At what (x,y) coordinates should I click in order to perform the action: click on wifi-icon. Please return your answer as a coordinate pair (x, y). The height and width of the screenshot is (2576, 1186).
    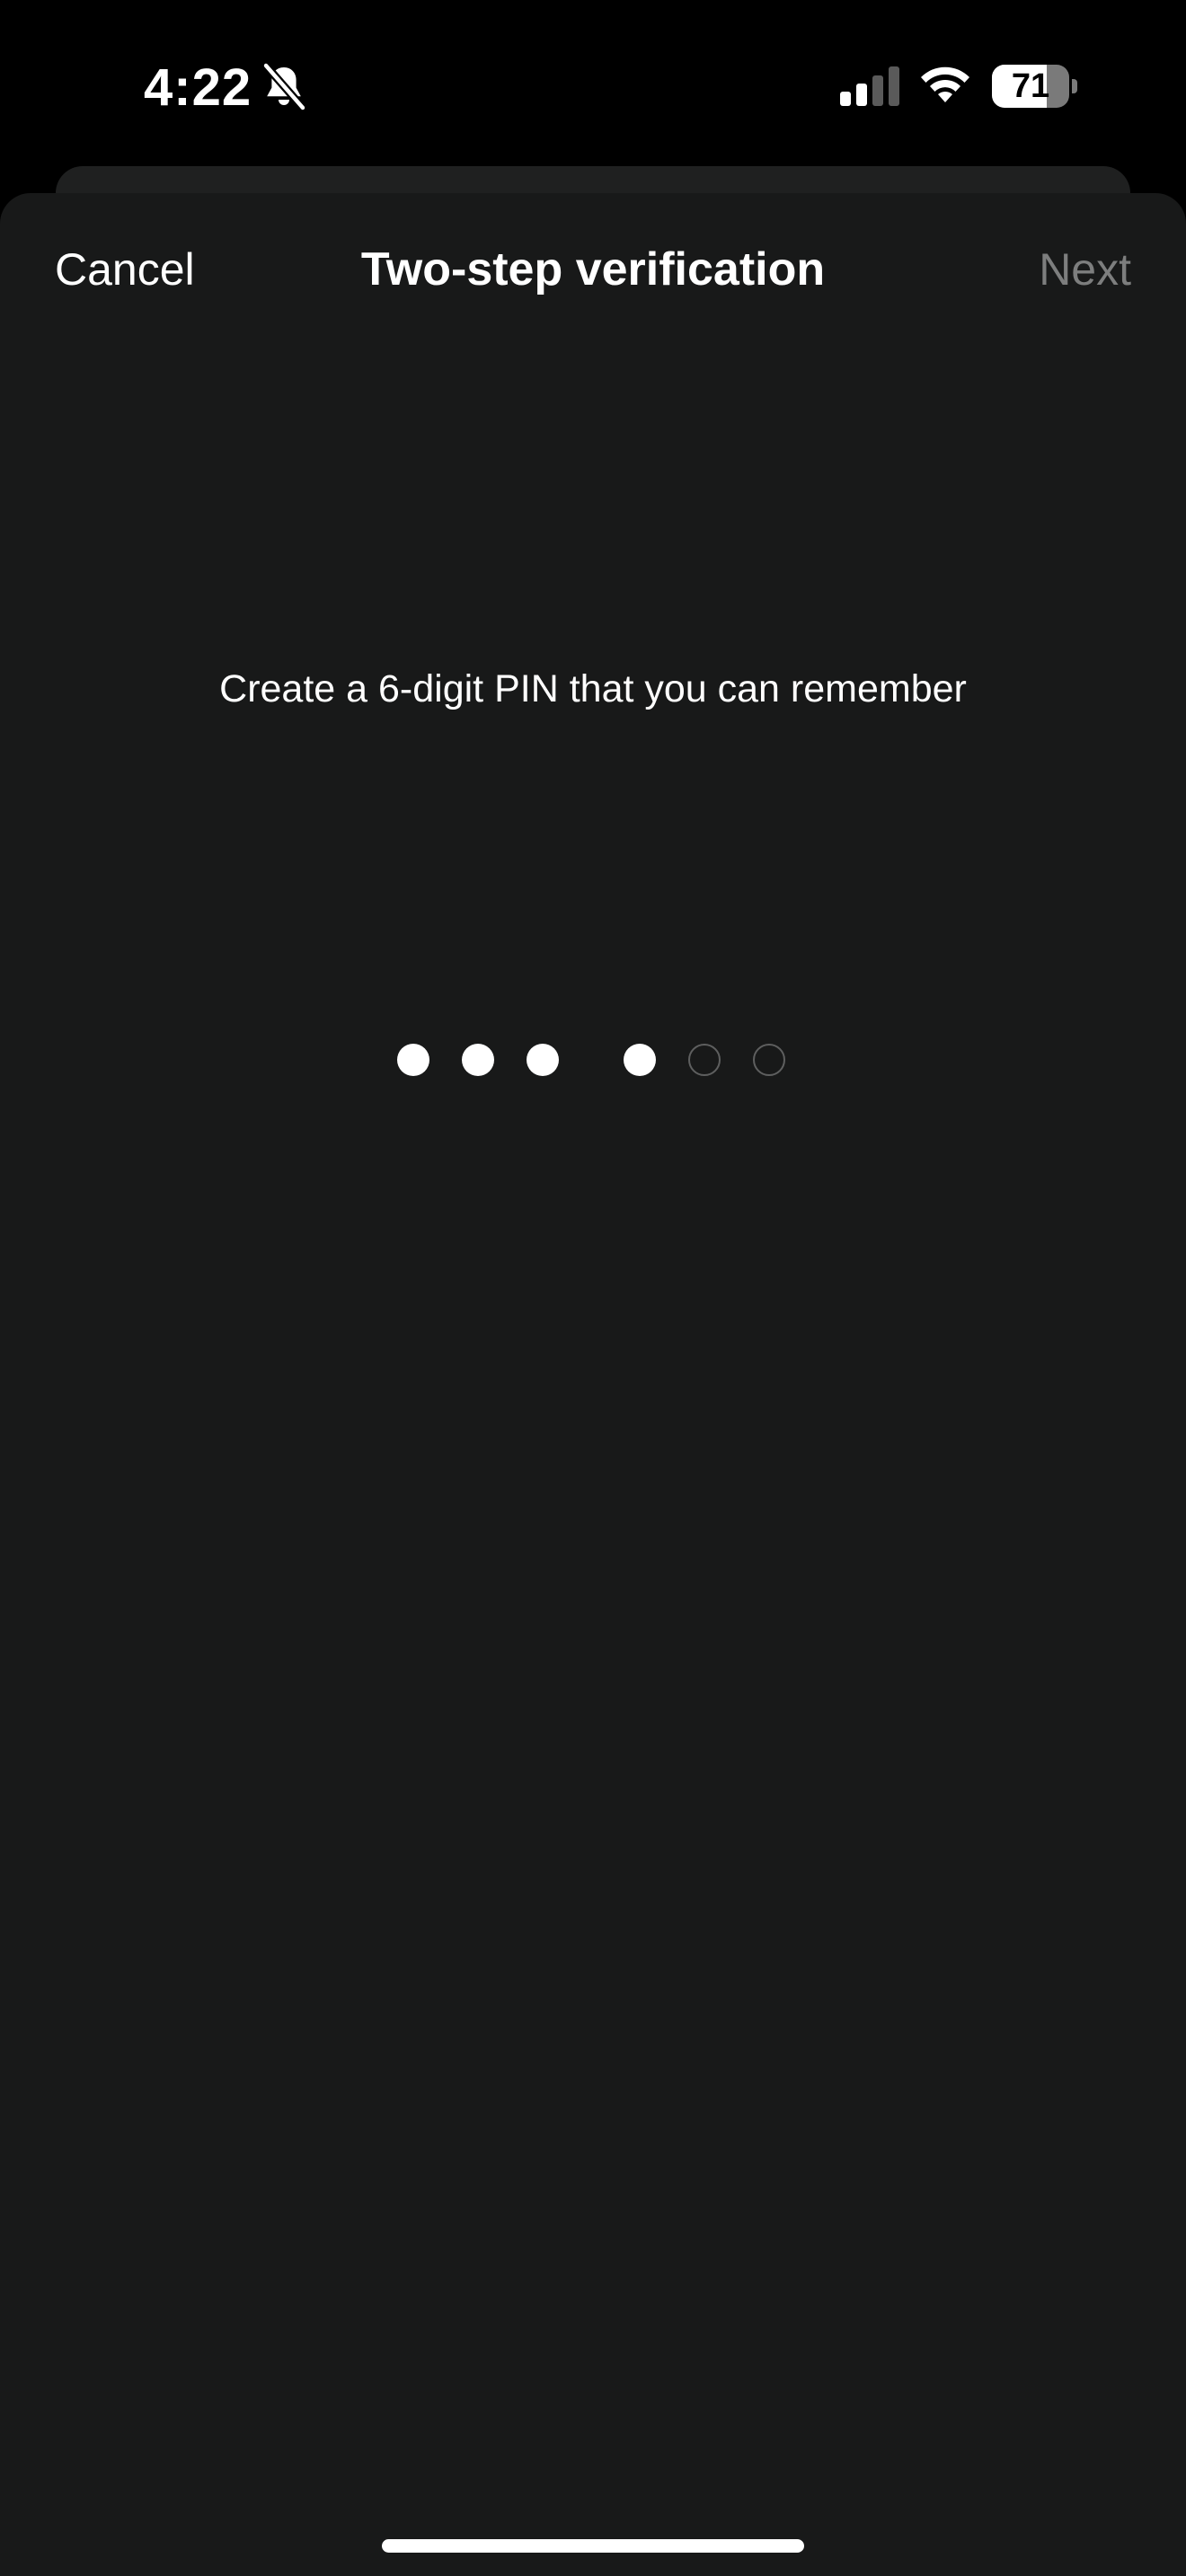
    Looking at the image, I should click on (945, 84).